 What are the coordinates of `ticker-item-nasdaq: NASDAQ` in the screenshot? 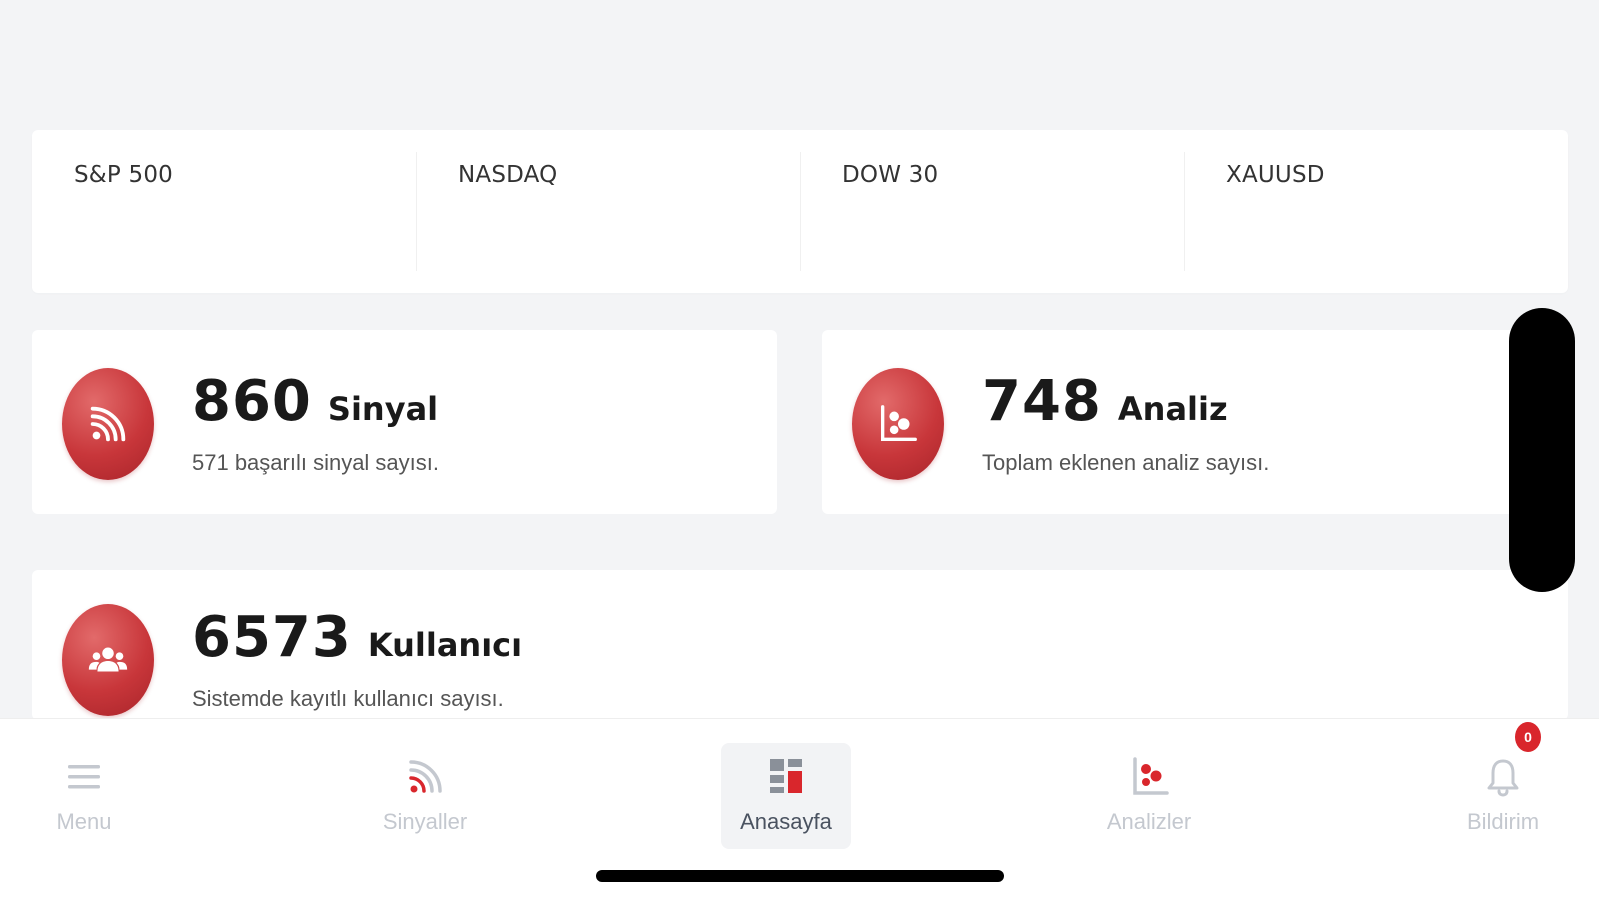 It's located at (608, 211).